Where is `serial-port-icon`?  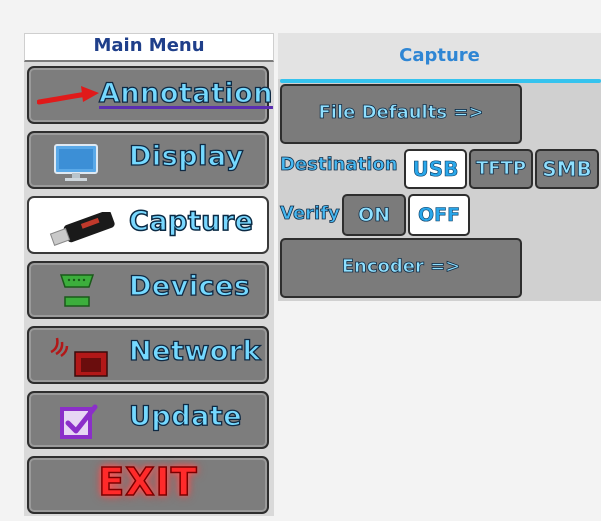 serial-port-icon is located at coordinates (77, 290).